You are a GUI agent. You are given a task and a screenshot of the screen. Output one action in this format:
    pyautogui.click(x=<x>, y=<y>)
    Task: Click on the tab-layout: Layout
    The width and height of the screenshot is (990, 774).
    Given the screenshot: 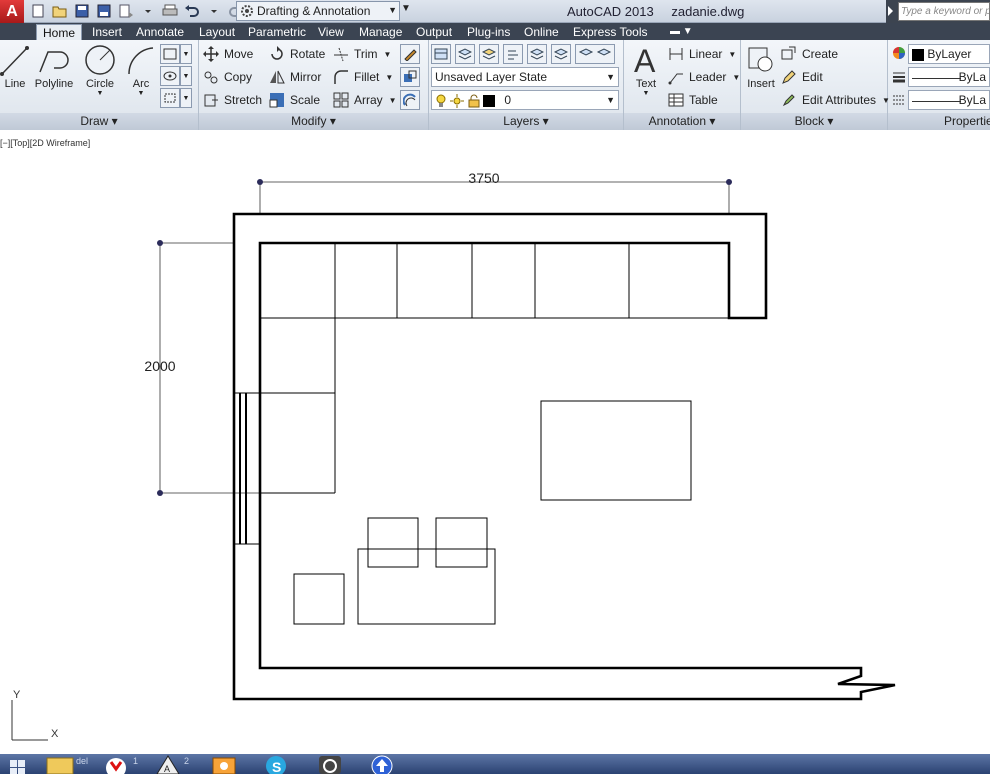 What is the action you would take?
    pyautogui.click(x=217, y=32)
    